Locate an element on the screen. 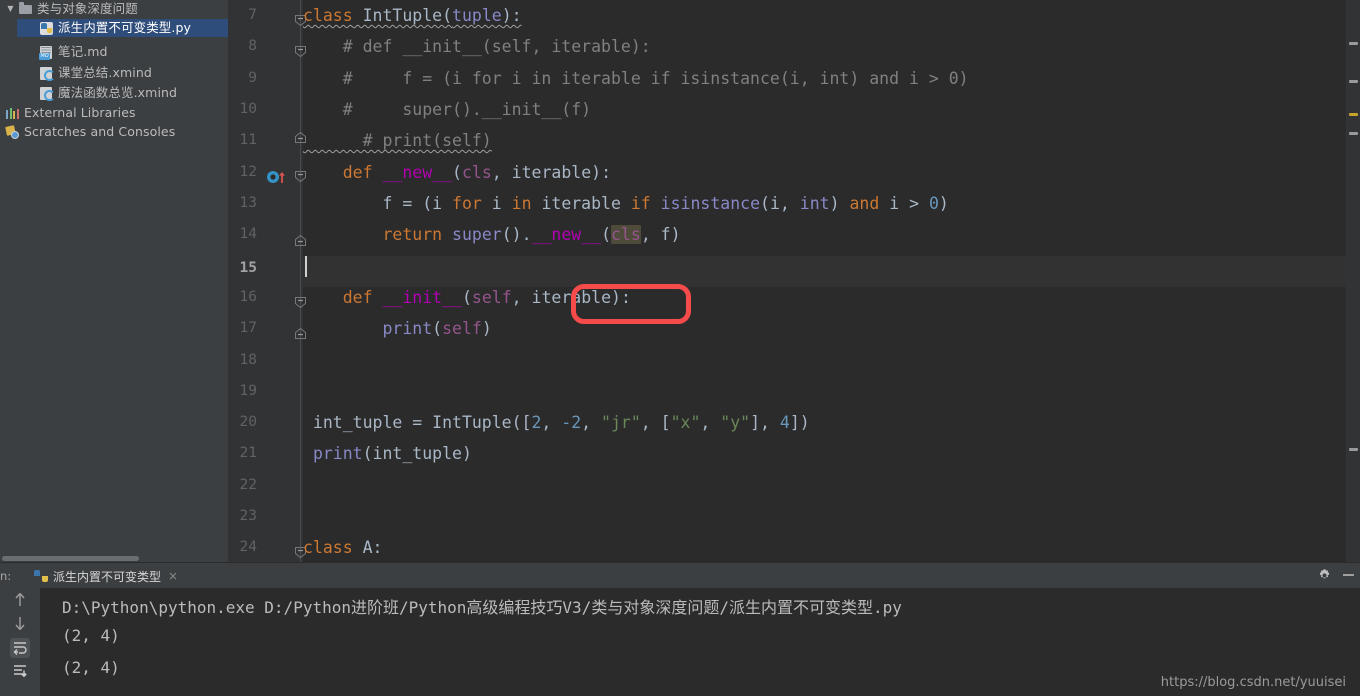 This screenshot has width=1360, height=696. tree-item-xmind-file-1: 课堂总结.xmind is located at coordinates (122, 73).